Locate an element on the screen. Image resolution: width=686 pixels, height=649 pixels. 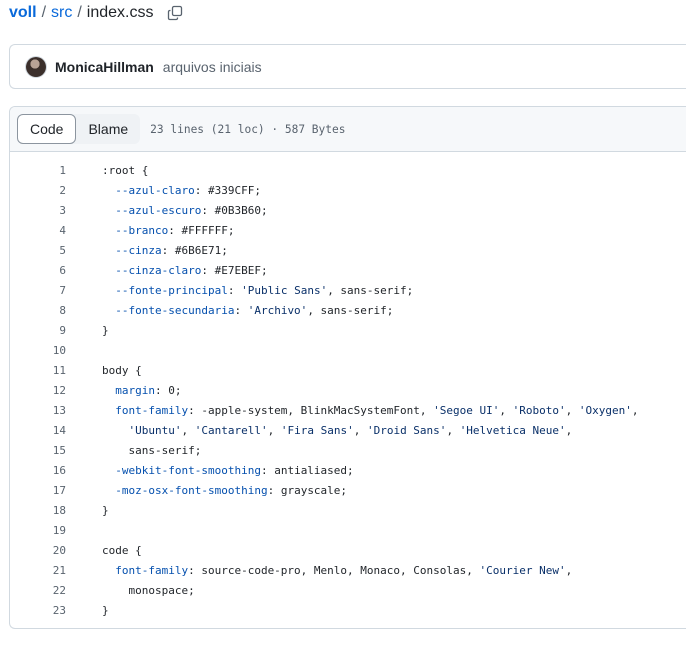
code-text: sans-serif; is located at coordinates (151, 451).